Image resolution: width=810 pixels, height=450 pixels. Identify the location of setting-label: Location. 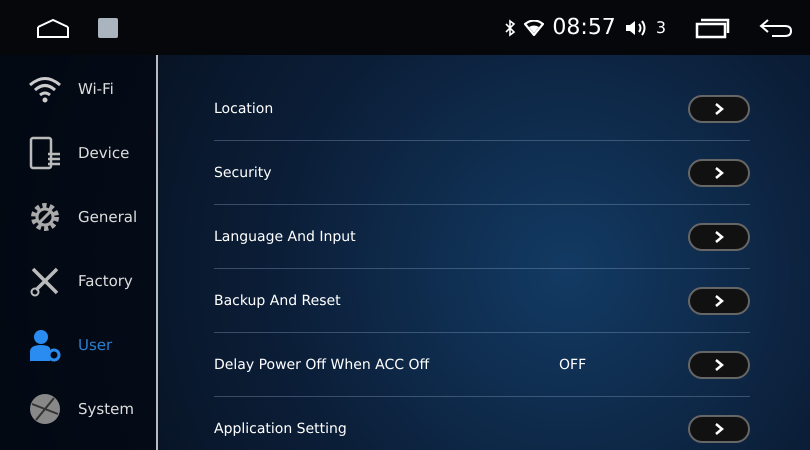
(244, 108).